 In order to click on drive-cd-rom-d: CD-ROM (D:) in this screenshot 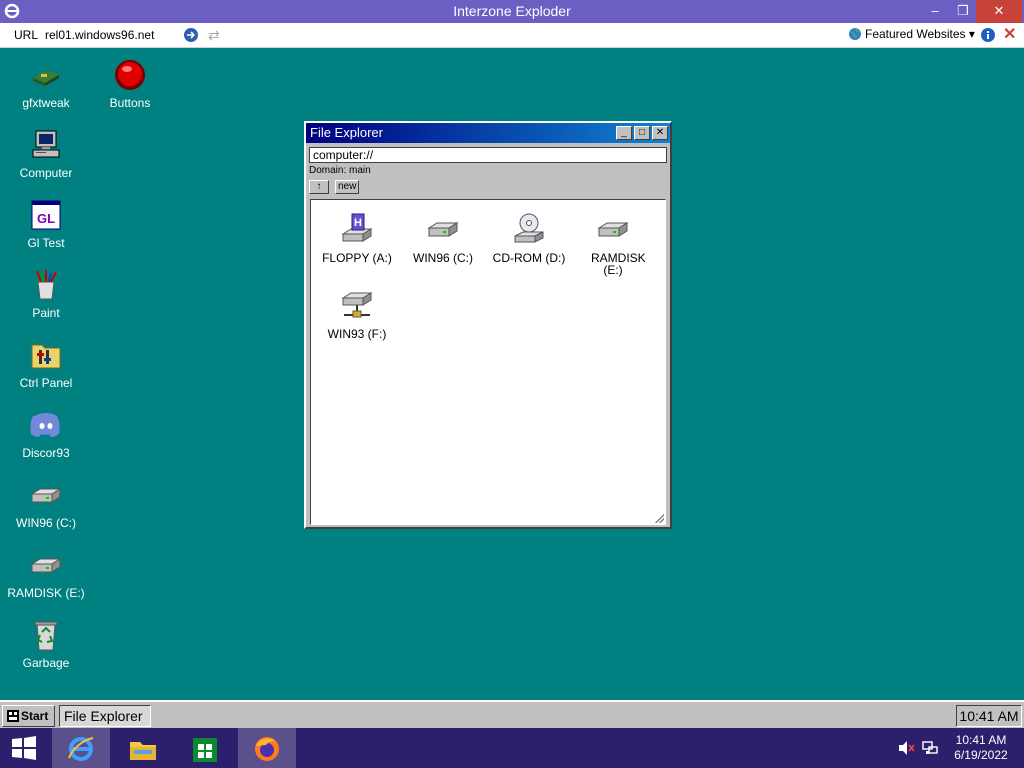, I will do `click(529, 238)`.